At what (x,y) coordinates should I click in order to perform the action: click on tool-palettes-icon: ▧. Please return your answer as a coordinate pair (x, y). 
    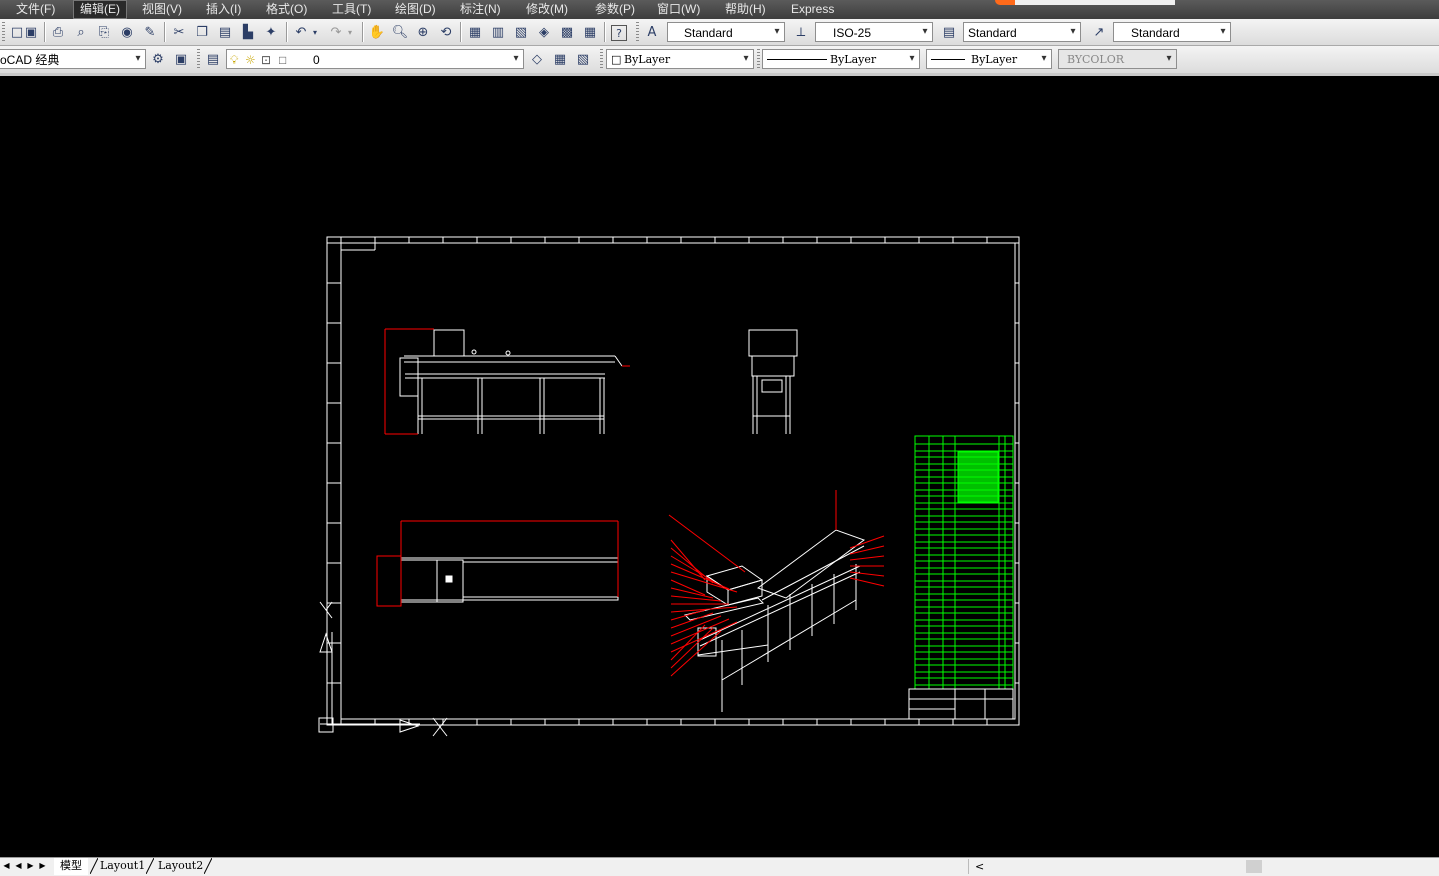
    Looking at the image, I should click on (521, 32).